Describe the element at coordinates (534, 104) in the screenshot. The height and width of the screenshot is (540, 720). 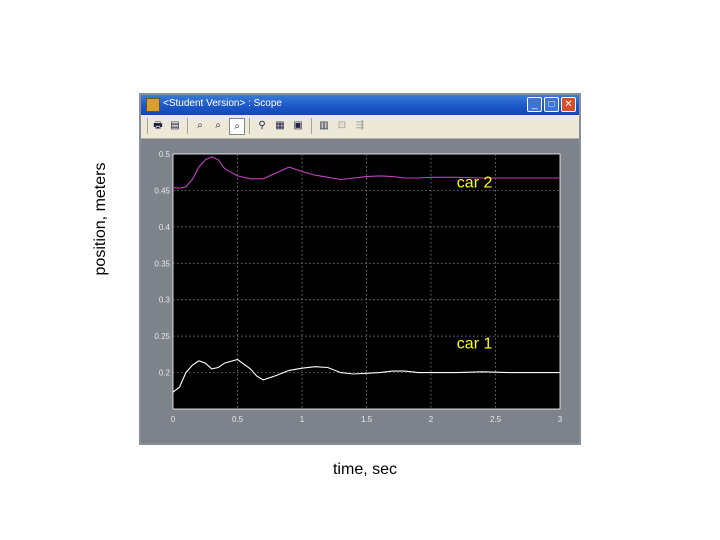
I see `minimize-button: _` at that location.